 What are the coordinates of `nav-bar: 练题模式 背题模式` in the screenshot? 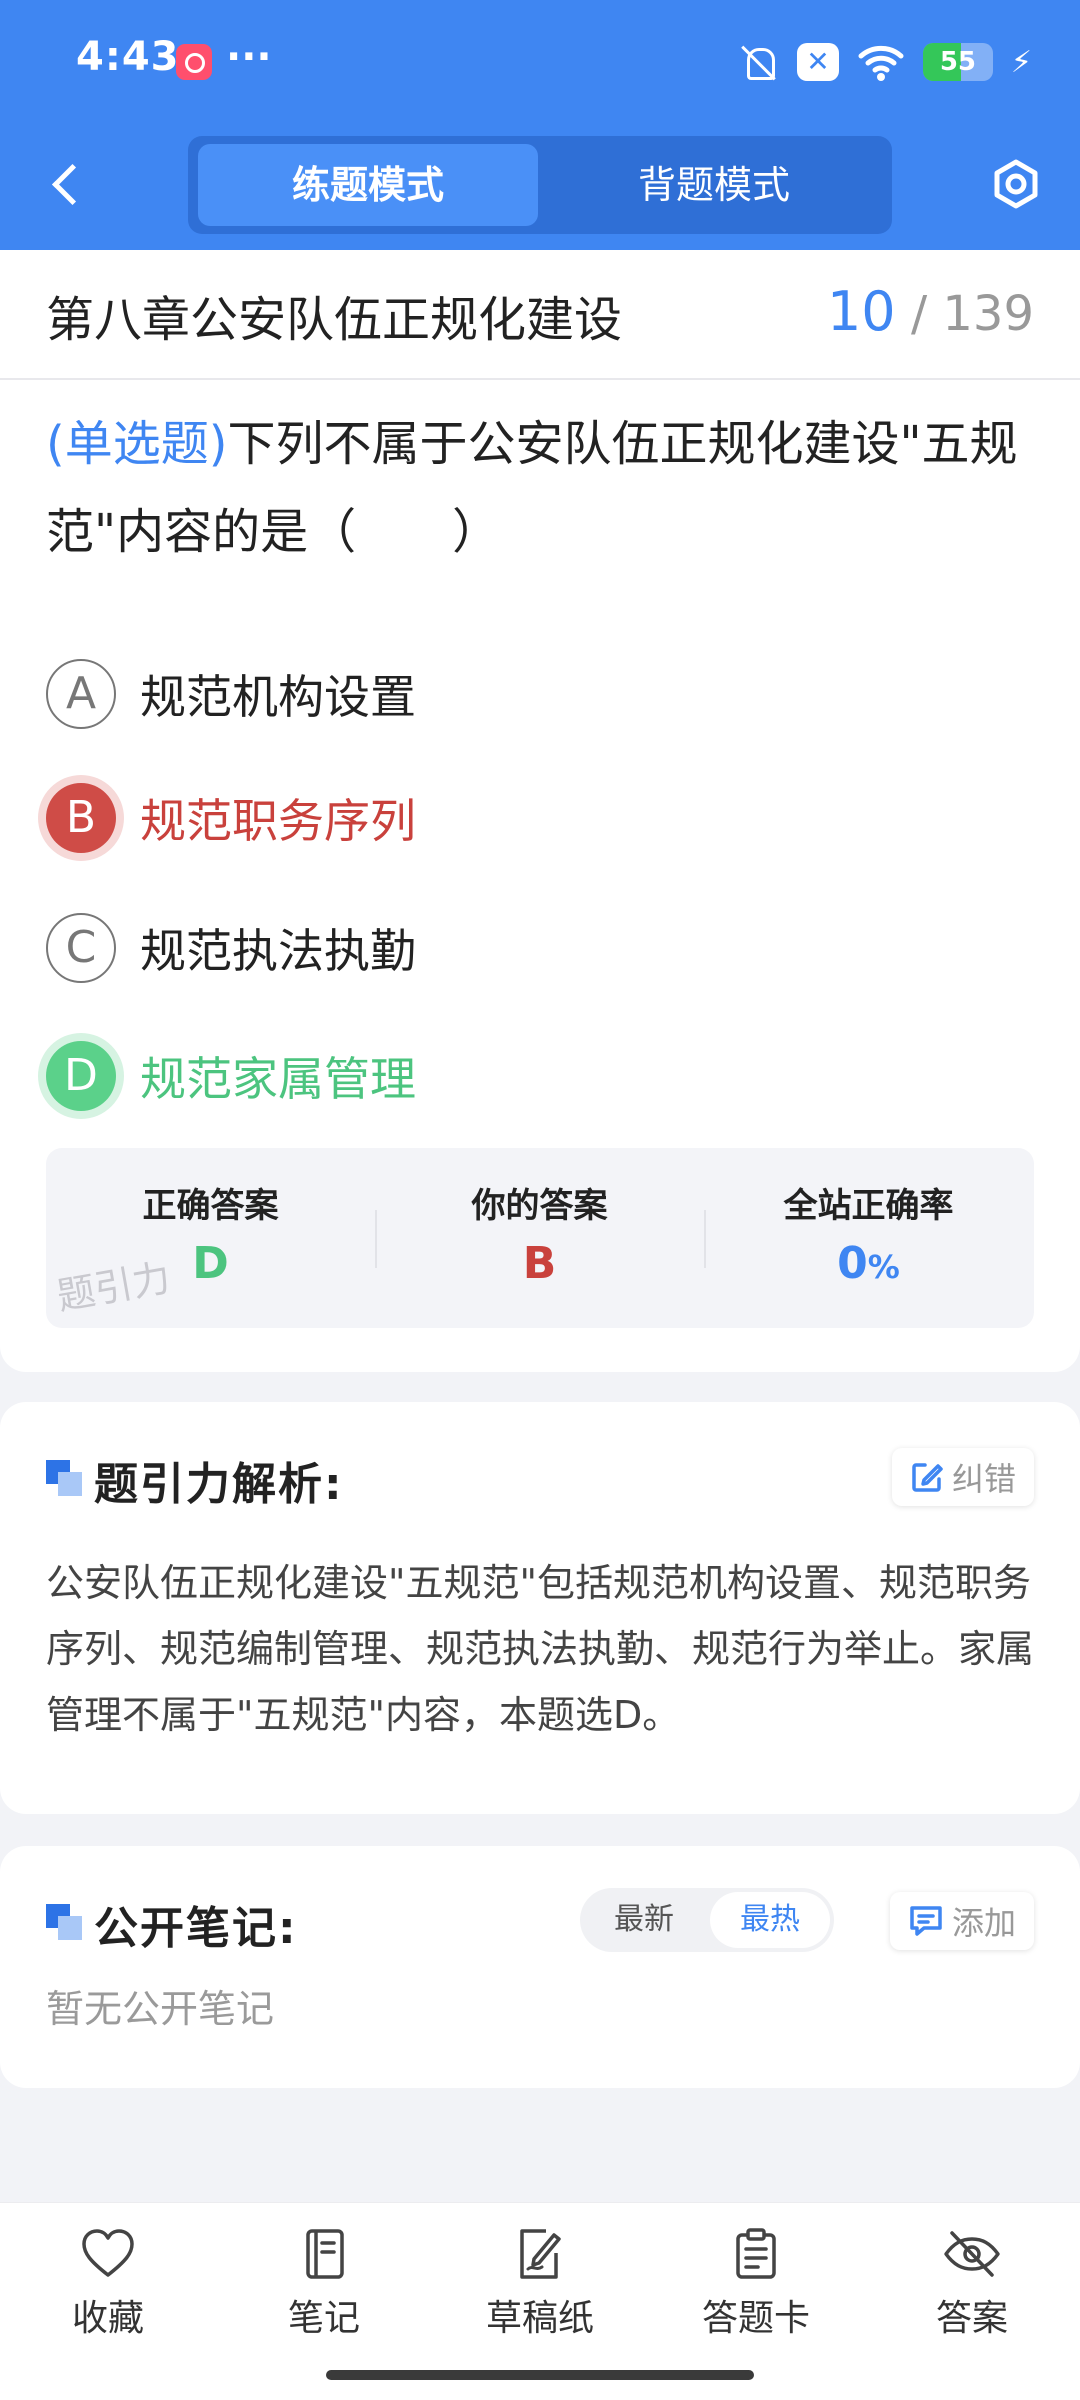 It's located at (540, 185).